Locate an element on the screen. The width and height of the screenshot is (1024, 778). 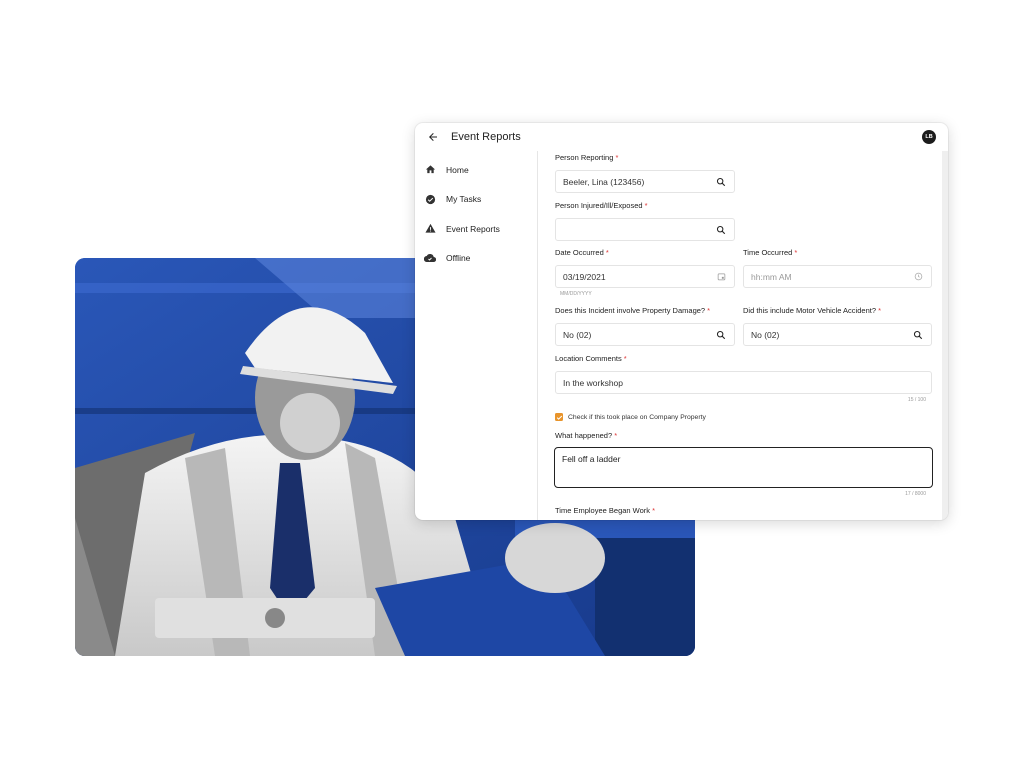
location-comments-field: In the workshop is located at coordinates (743, 382).